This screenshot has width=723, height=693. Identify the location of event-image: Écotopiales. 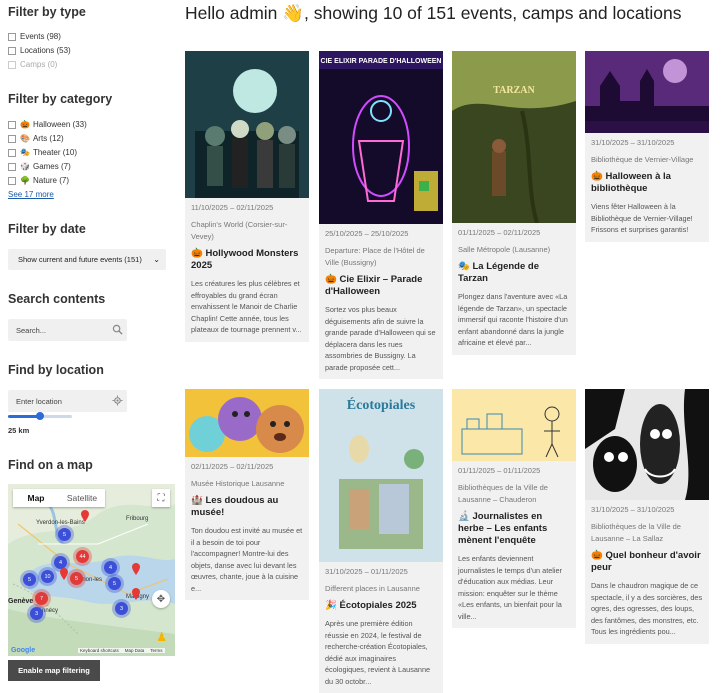
(381, 475).